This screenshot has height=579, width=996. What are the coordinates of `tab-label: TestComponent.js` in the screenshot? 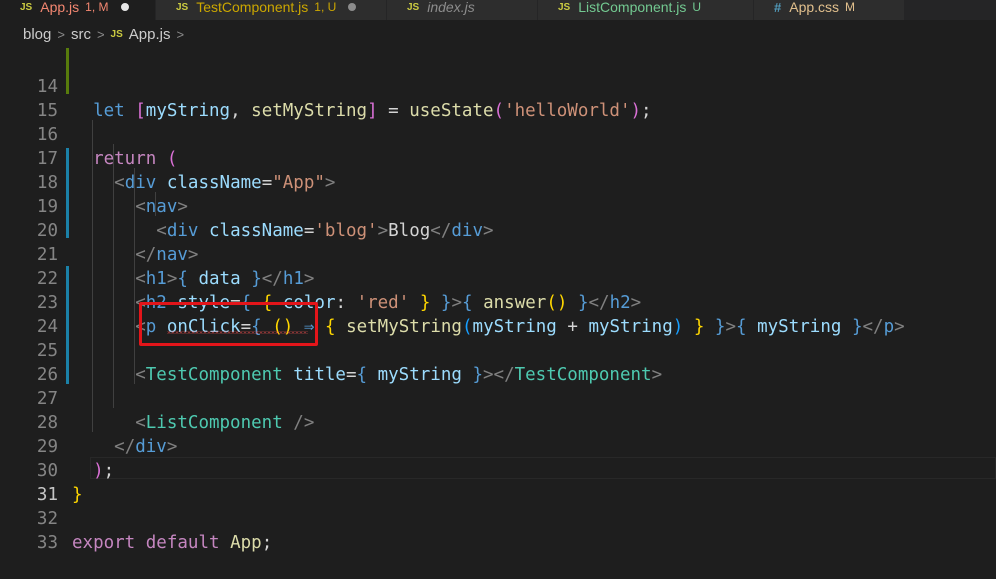 It's located at (252, 7).